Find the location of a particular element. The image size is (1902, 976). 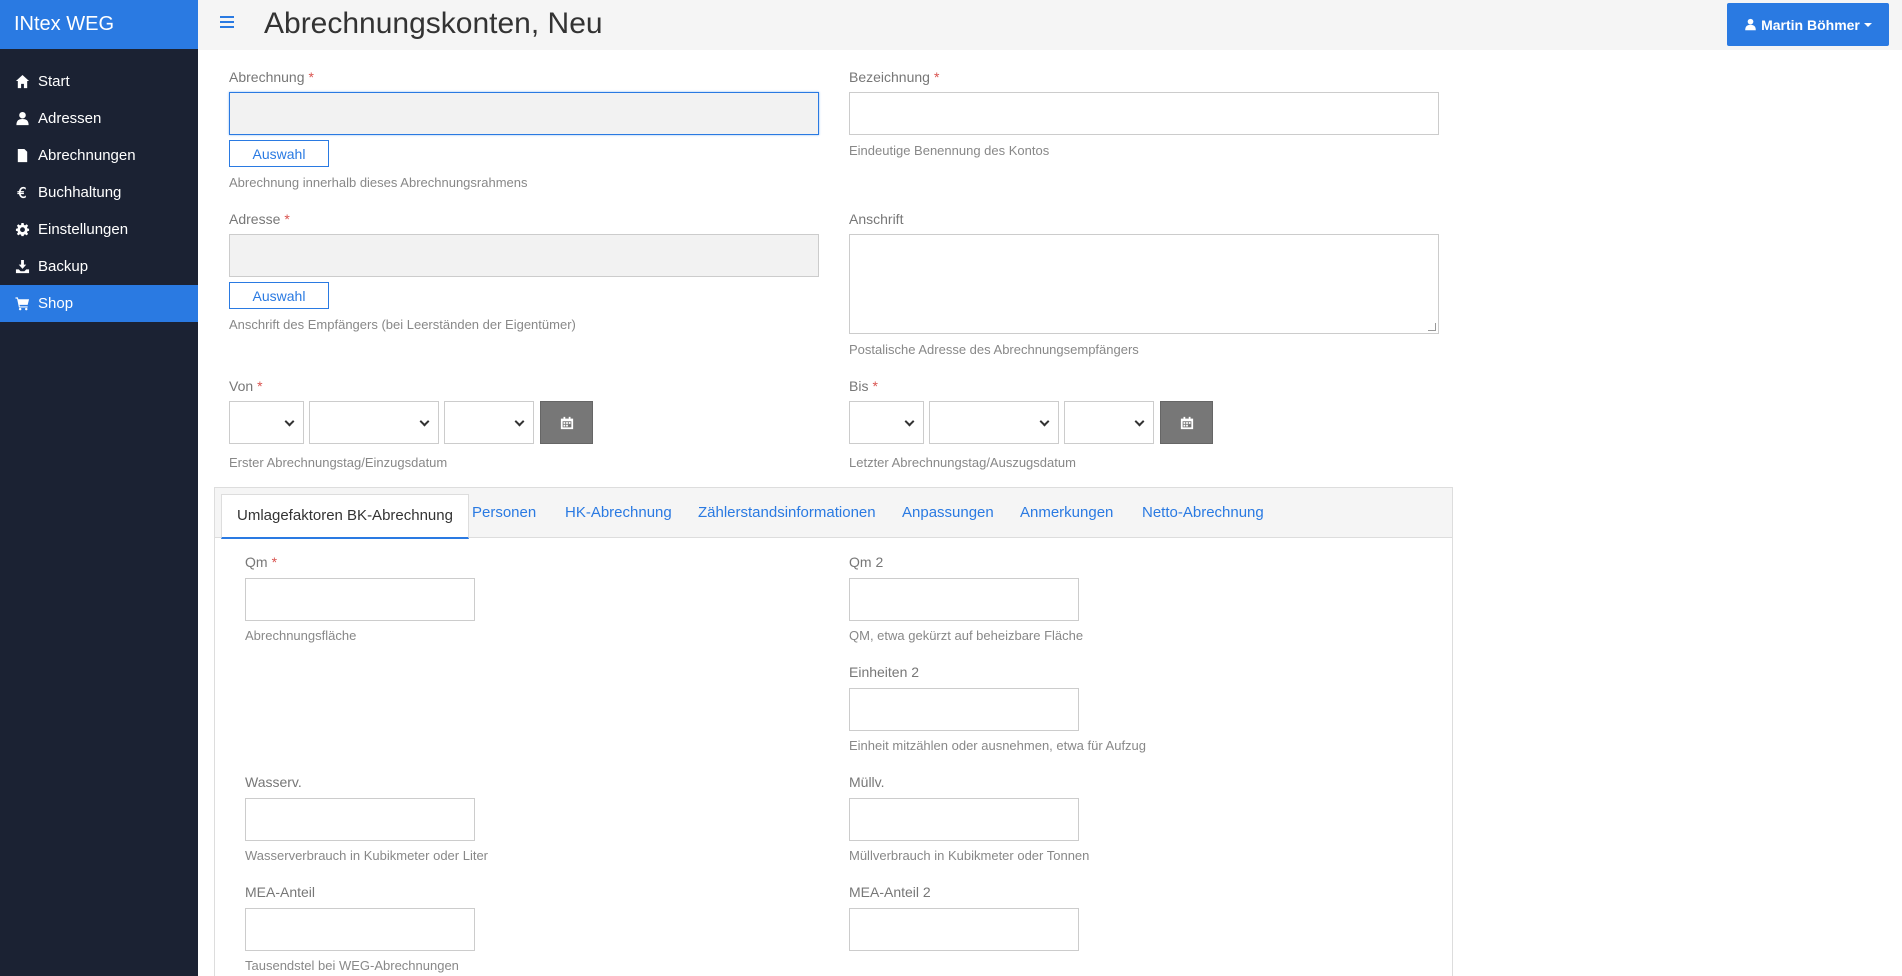

tab-personen: Personen is located at coordinates (504, 513).